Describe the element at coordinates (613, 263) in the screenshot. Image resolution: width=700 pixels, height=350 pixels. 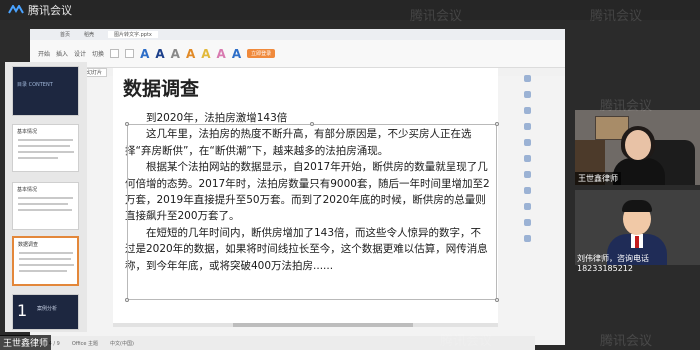
I see `participant-name: 刘伟律师，咨询电话18233185212` at that location.